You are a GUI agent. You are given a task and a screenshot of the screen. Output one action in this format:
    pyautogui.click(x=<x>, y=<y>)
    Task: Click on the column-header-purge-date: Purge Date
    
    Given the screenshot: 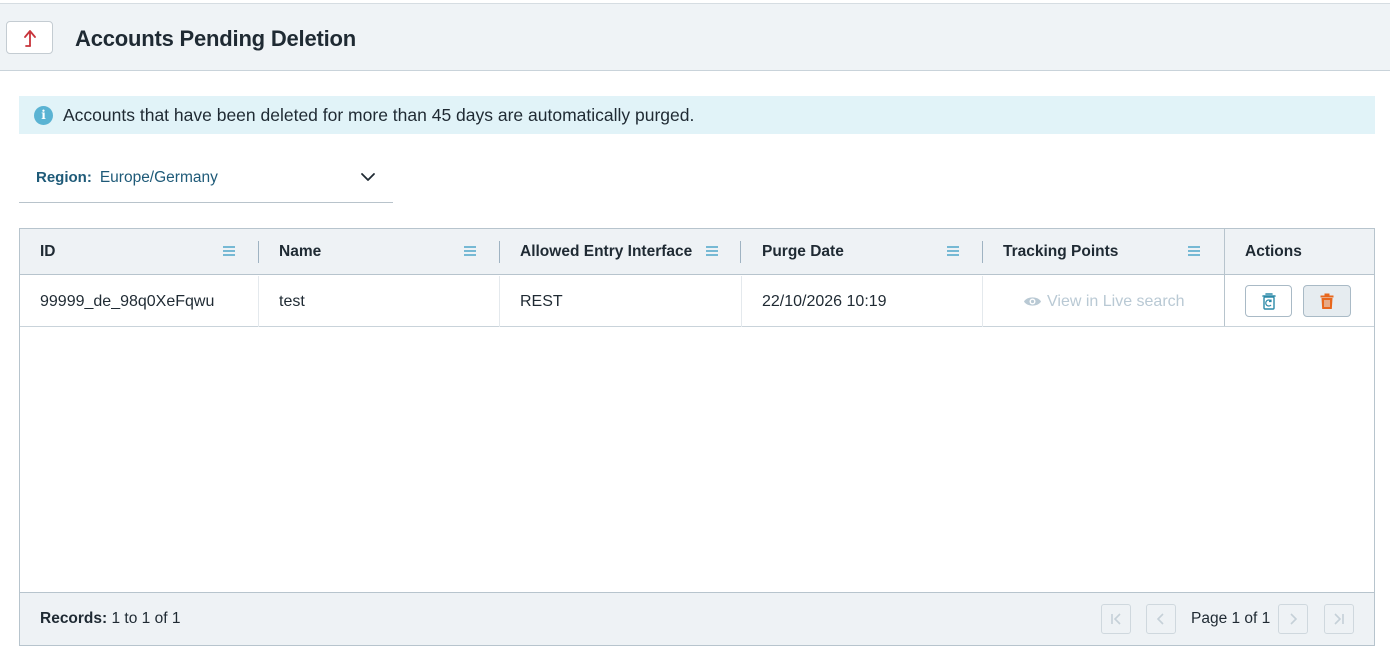 What is the action you would take?
    pyautogui.click(x=803, y=252)
    